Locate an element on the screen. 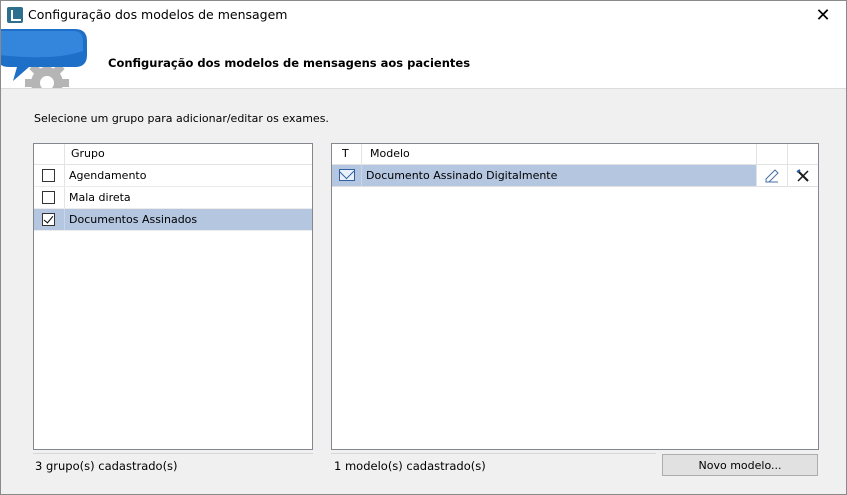 Image resolution: width=847 pixels, height=495 pixels. mail-icon is located at coordinates (347, 175).